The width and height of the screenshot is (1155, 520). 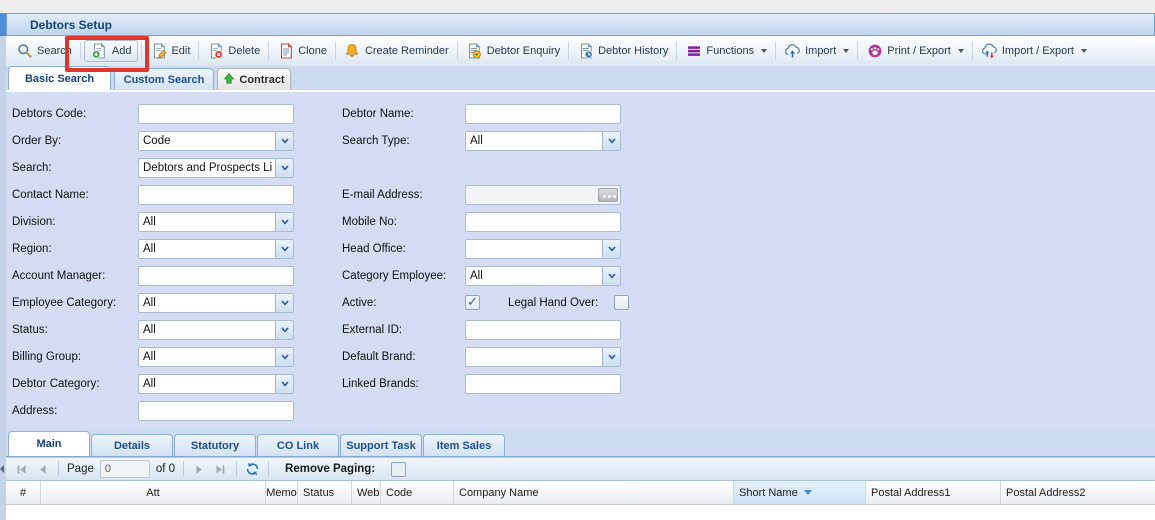 What do you see at coordinates (124, 469) in the screenshot?
I see `page-number-input` at bounding box center [124, 469].